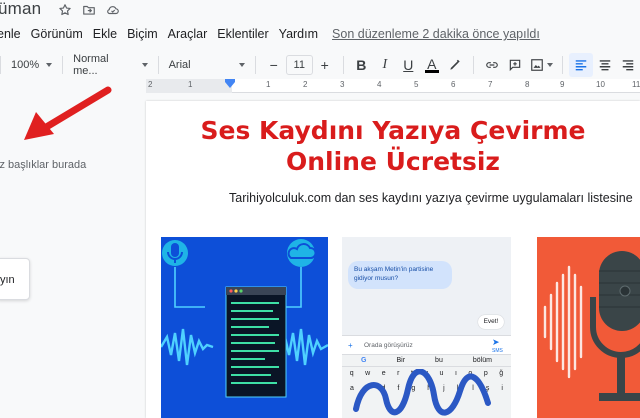 The image size is (640, 418). I want to click on voice-waveform-graphic, so click(244, 327).